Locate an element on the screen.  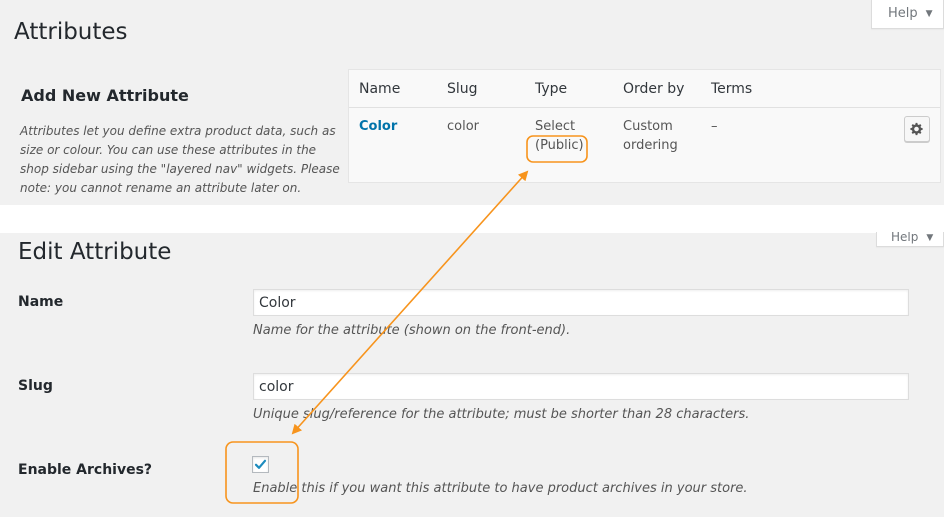
add-attribute-heading: Add New Attribute is located at coordinates (105, 95).